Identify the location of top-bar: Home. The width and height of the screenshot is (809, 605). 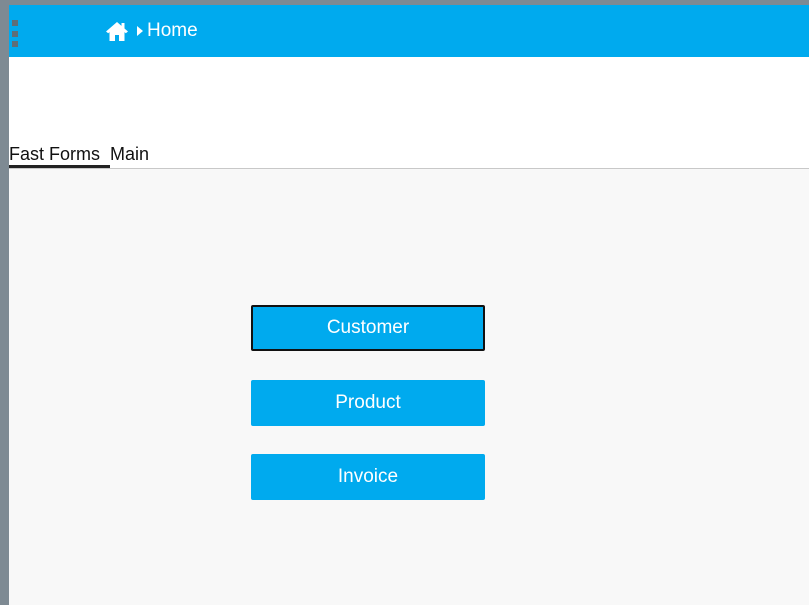
(409, 31).